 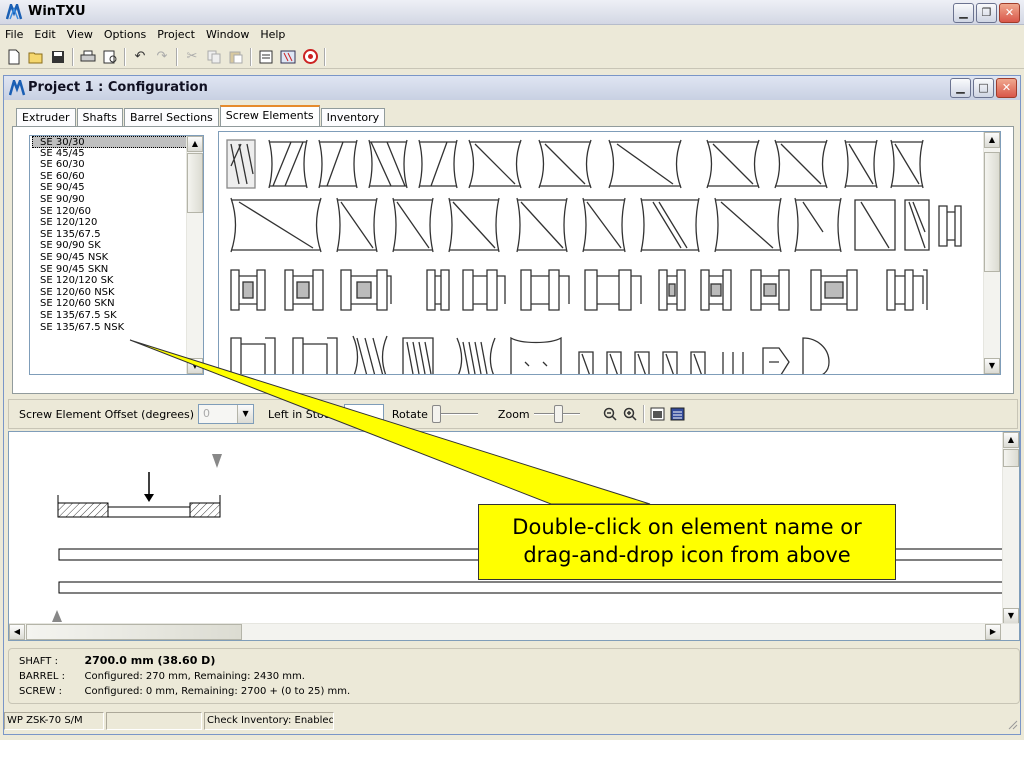 What do you see at coordinates (236, 57) in the screenshot?
I see `paste-icon` at bounding box center [236, 57].